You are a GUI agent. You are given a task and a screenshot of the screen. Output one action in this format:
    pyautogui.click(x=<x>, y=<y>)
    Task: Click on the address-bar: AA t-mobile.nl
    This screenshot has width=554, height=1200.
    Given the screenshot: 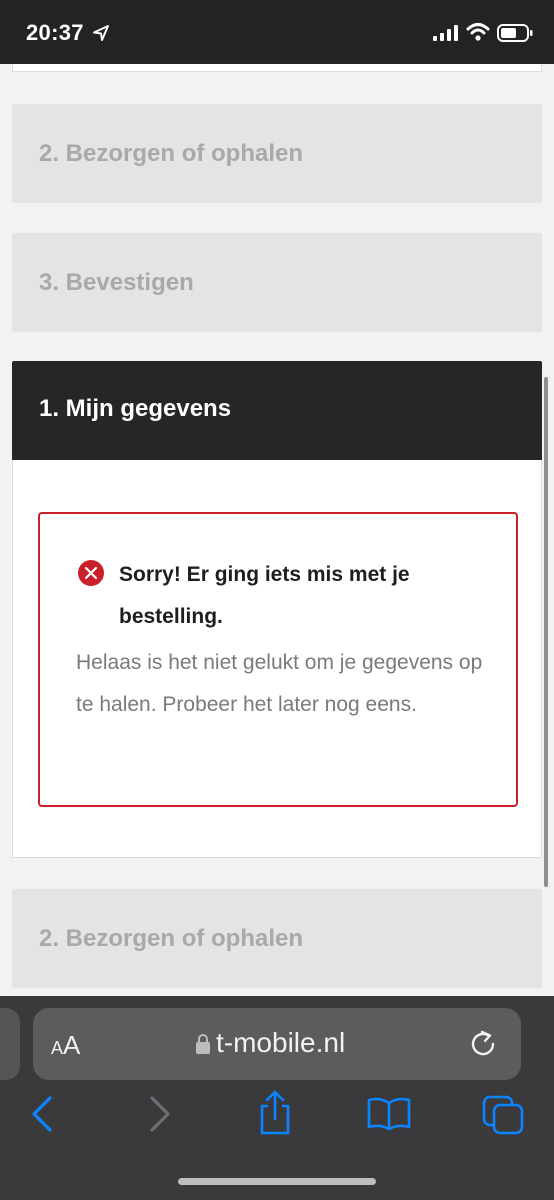 What is the action you would take?
    pyautogui.click(x=277, y=1044)
    